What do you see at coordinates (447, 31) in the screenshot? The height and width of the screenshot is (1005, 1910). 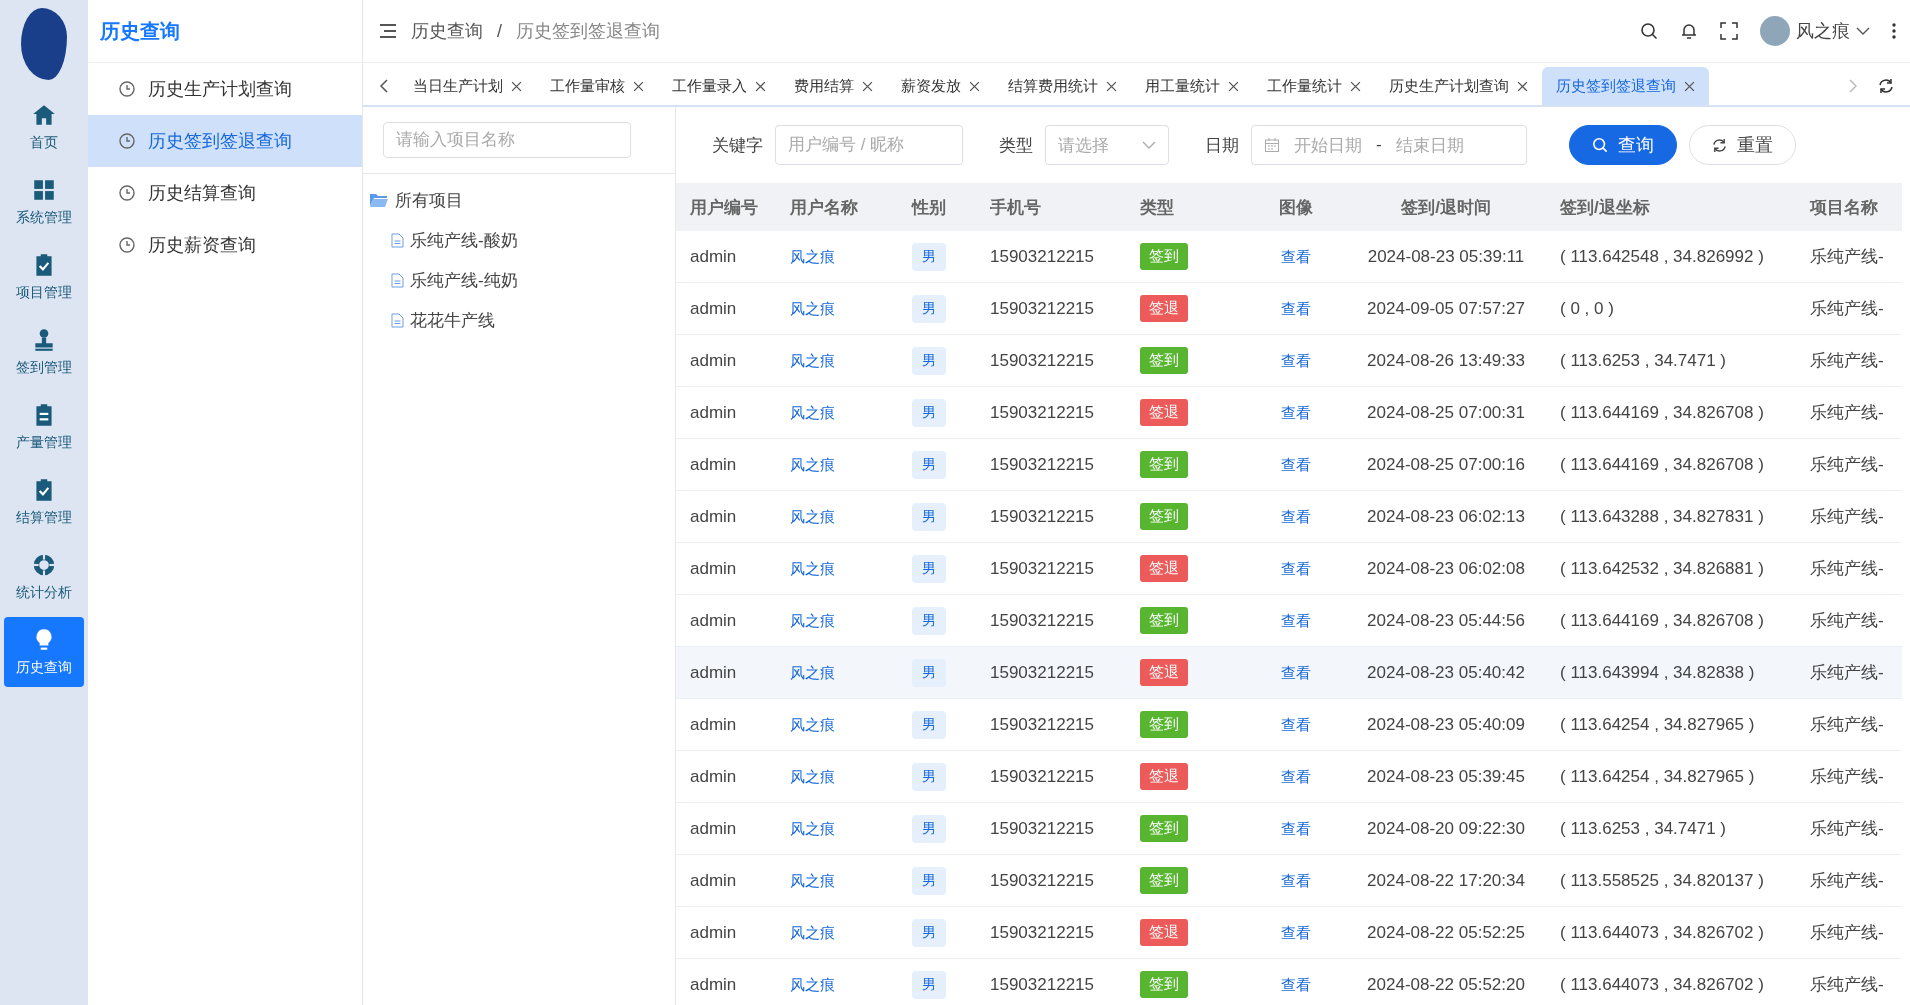 I see `breadcrumb-item: 历史查询` at bounding box center [447, 31].